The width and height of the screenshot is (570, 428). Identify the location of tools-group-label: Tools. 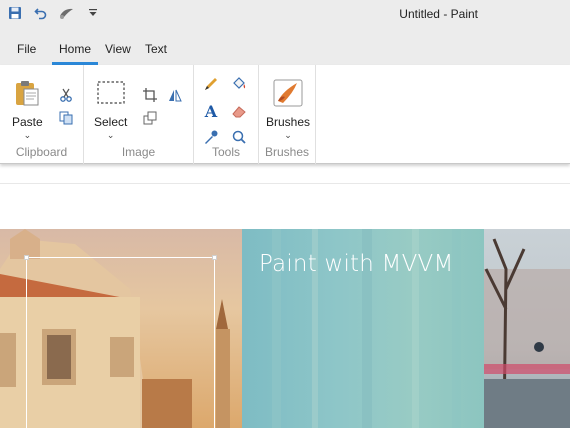
(225, 152).